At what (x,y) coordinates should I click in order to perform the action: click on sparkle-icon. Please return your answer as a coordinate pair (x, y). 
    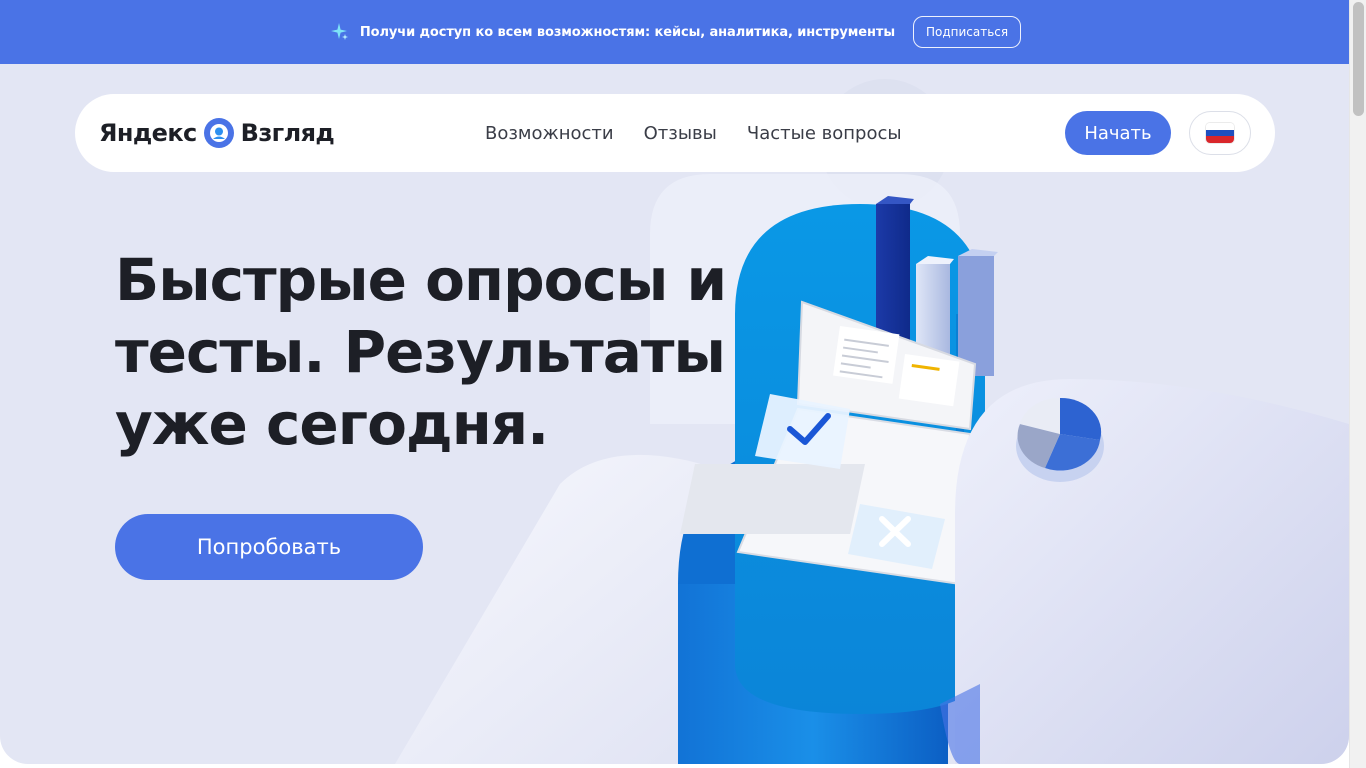
    Looking at the image, I should click on (339, 32).